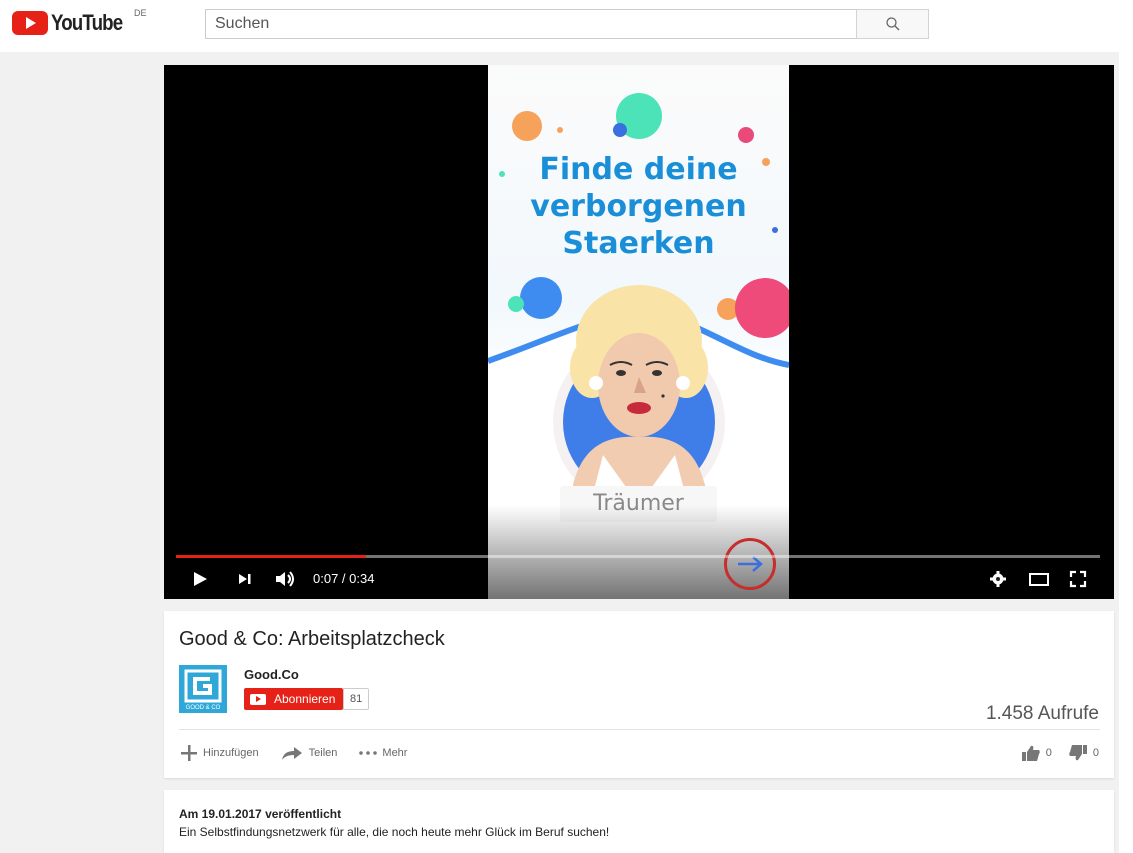  What do you see at coordinates (305, 699) in the screenshot?
I see `subscribe-label: Abonnieren` at bounding box center [305, 699].